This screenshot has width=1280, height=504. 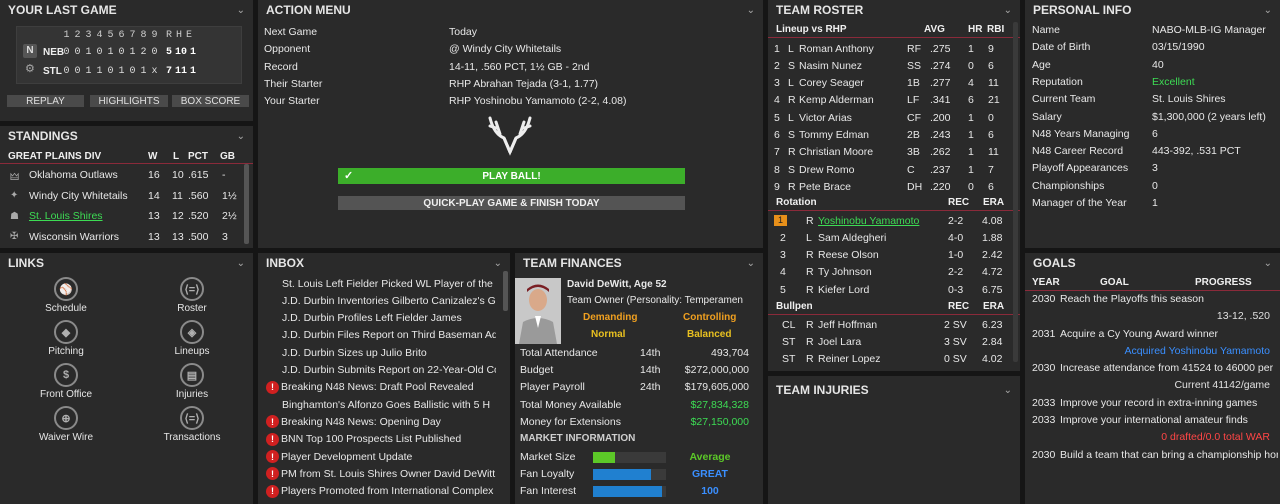 What do you see at coordinates (894, 152) in the screenshot?
I see `lineup-row: 7 R Christian Moore 3B .262 1 11` at bounding box center [894, 152].